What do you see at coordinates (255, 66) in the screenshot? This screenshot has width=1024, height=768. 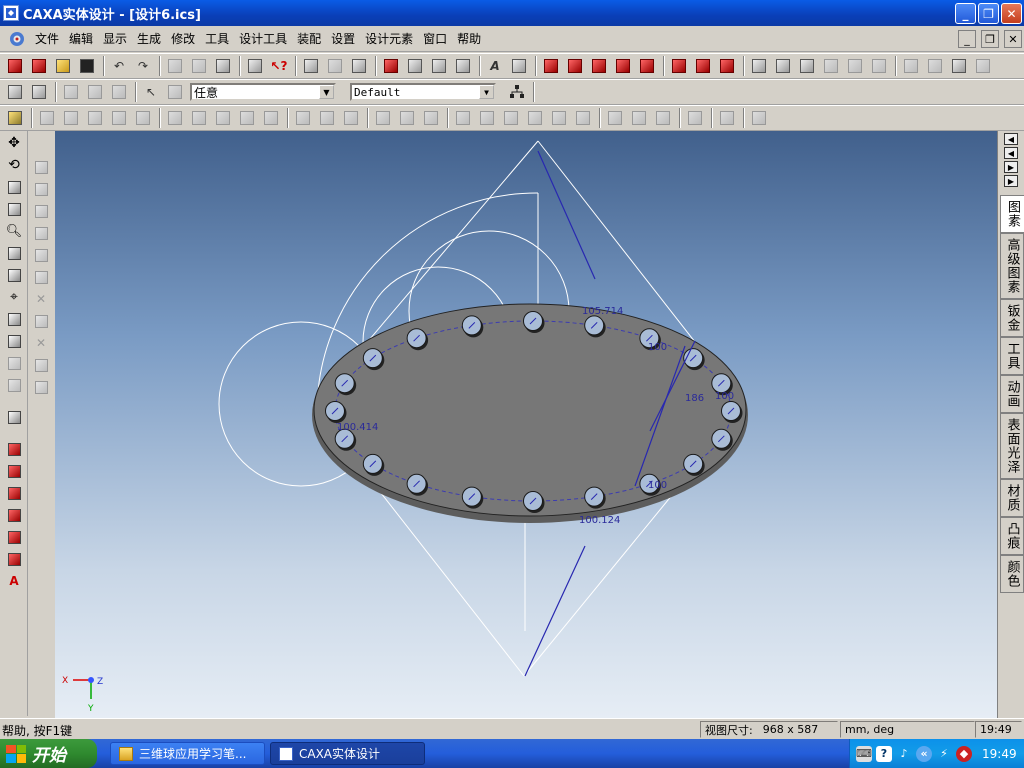 I see `find-icon` at bounding box center [255, 66].